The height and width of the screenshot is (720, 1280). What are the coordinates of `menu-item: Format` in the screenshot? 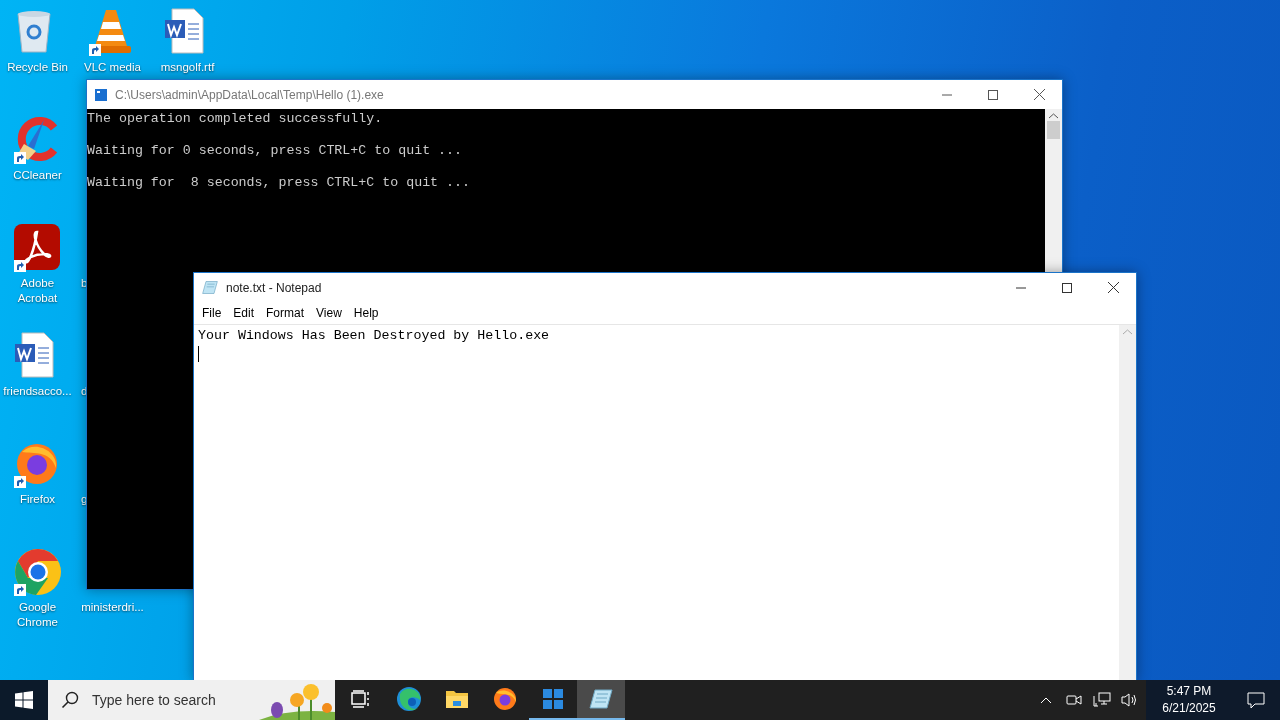 It's located at (285, 313).